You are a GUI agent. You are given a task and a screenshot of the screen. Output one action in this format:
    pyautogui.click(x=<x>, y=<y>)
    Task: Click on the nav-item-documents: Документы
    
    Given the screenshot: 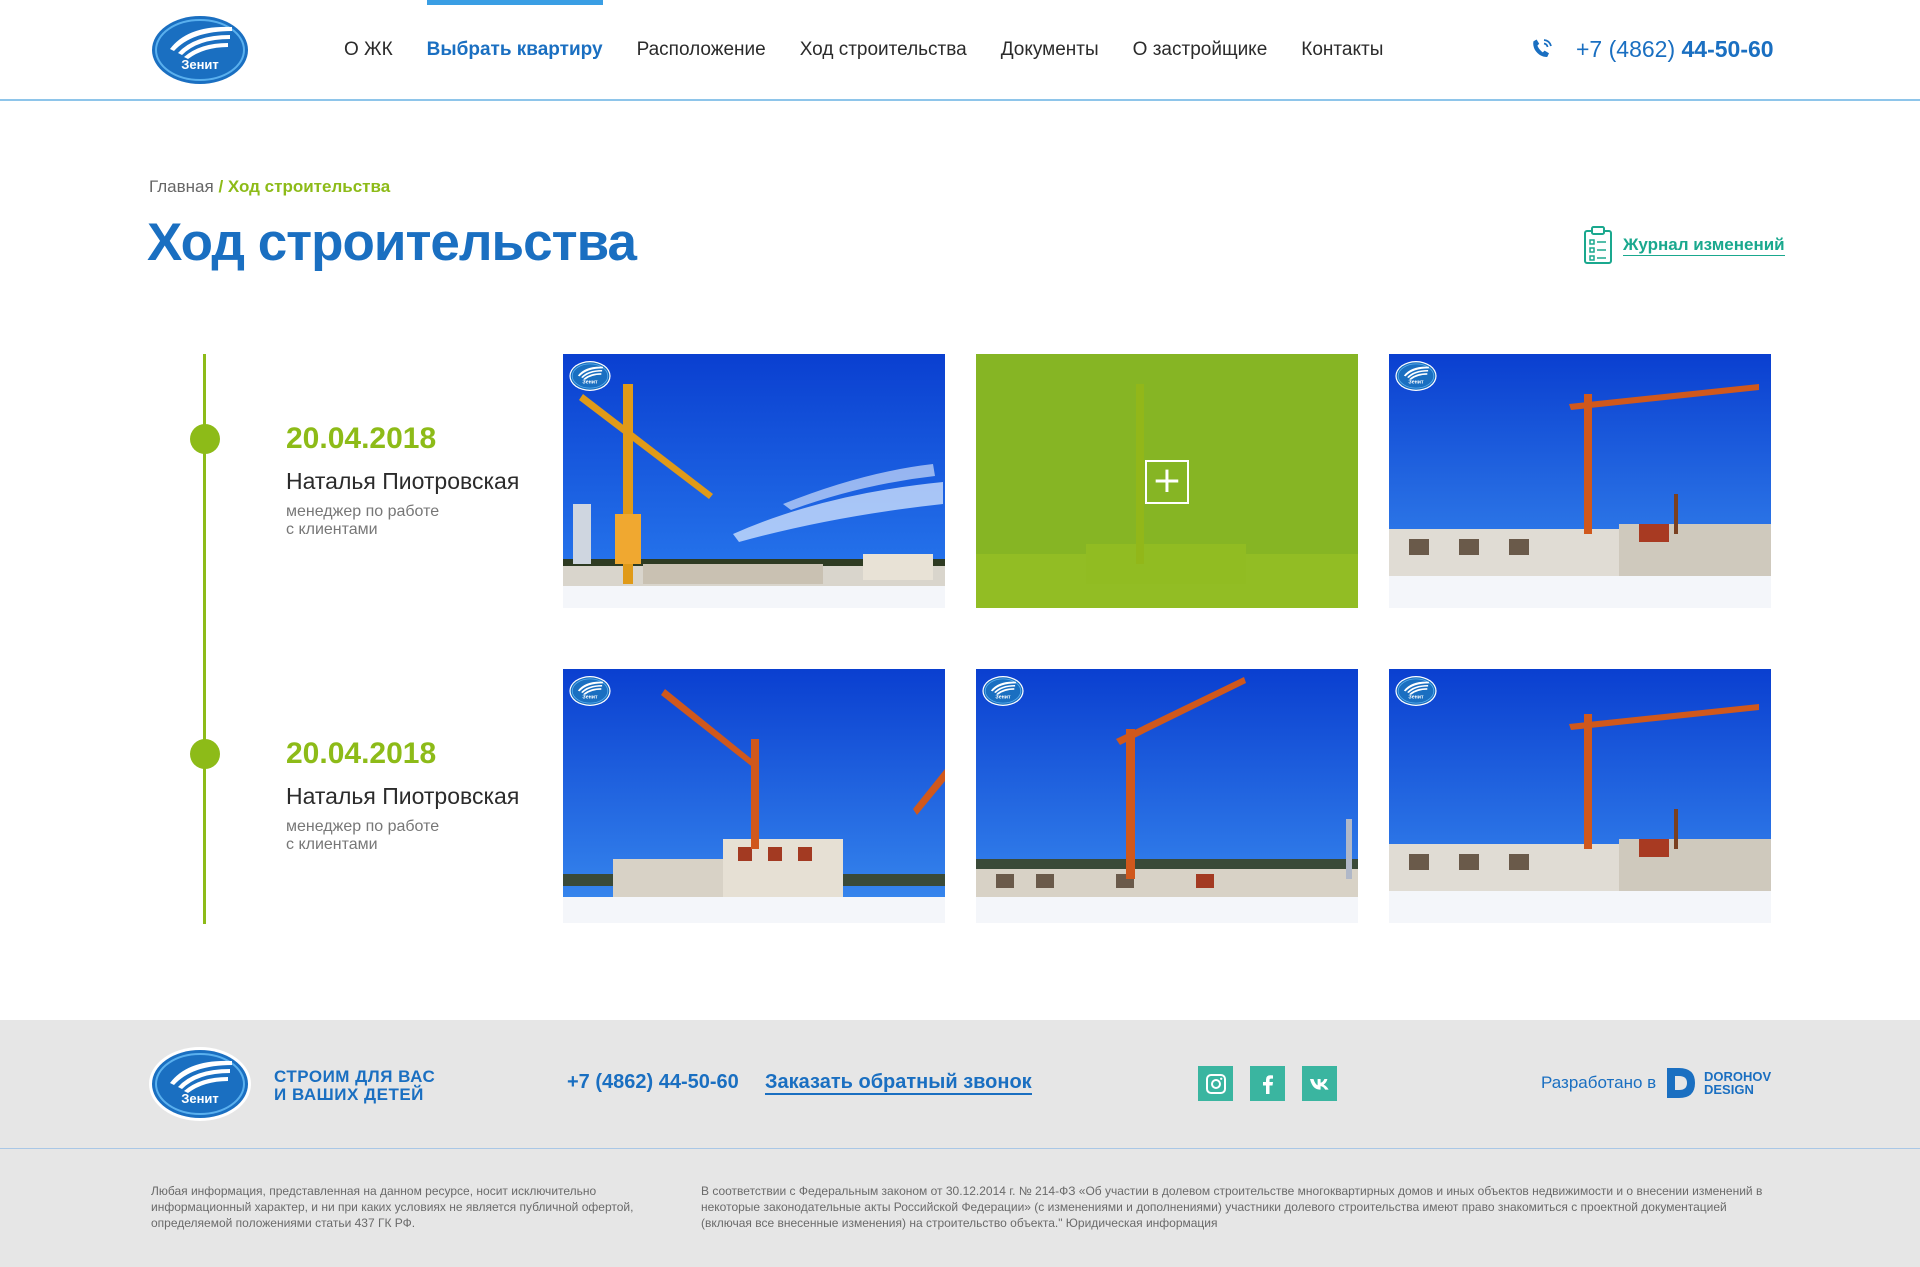 What is the action you would take?
    pyautogui.click(x=1050, y=49)
    